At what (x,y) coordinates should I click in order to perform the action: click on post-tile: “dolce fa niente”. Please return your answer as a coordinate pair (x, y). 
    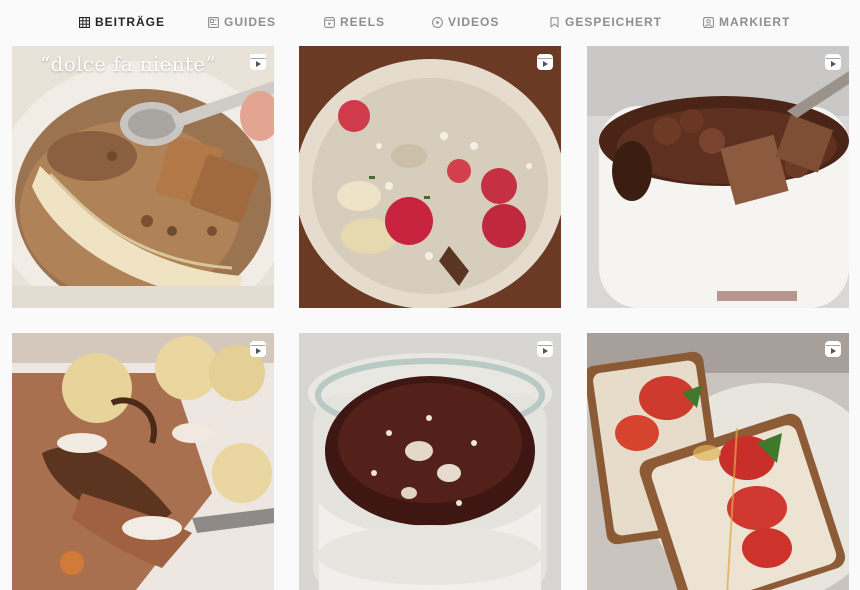
    Looking at the image, I should click on (143, 177).